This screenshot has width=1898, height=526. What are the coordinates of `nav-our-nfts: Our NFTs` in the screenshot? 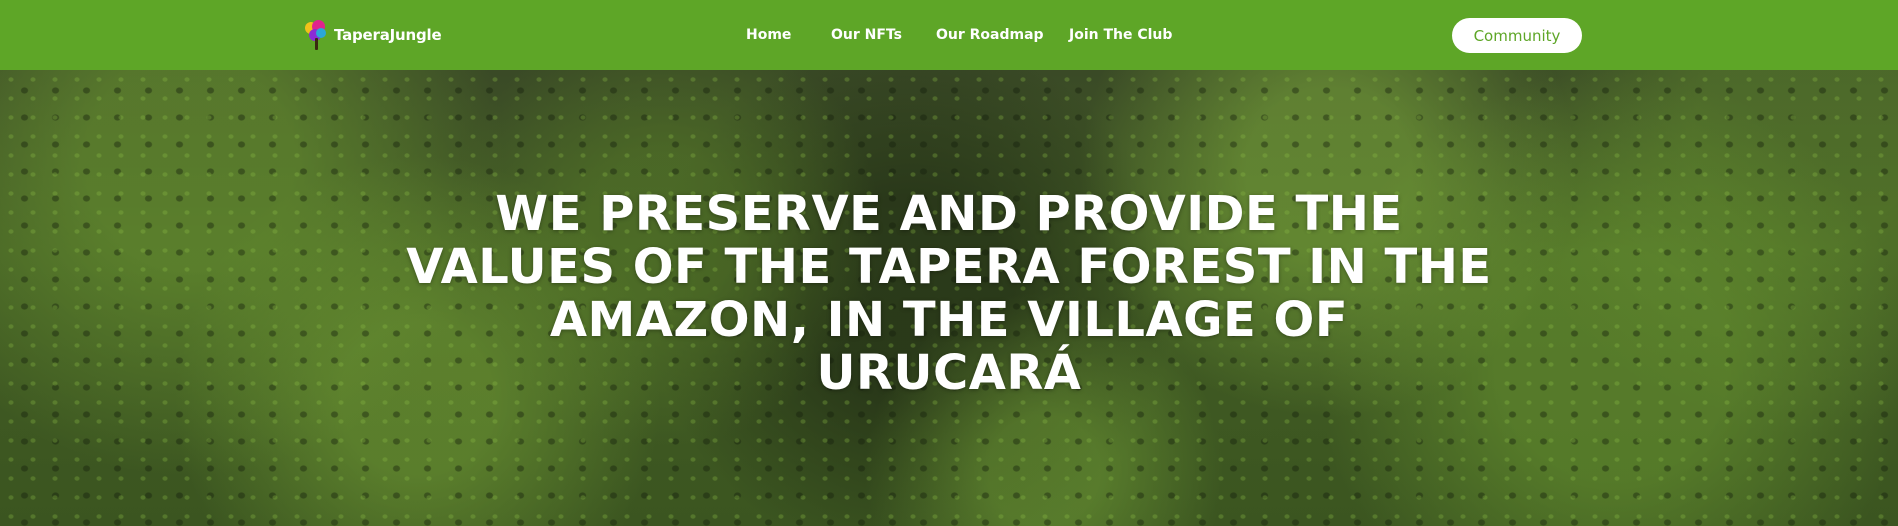 It's located at (866, 35).